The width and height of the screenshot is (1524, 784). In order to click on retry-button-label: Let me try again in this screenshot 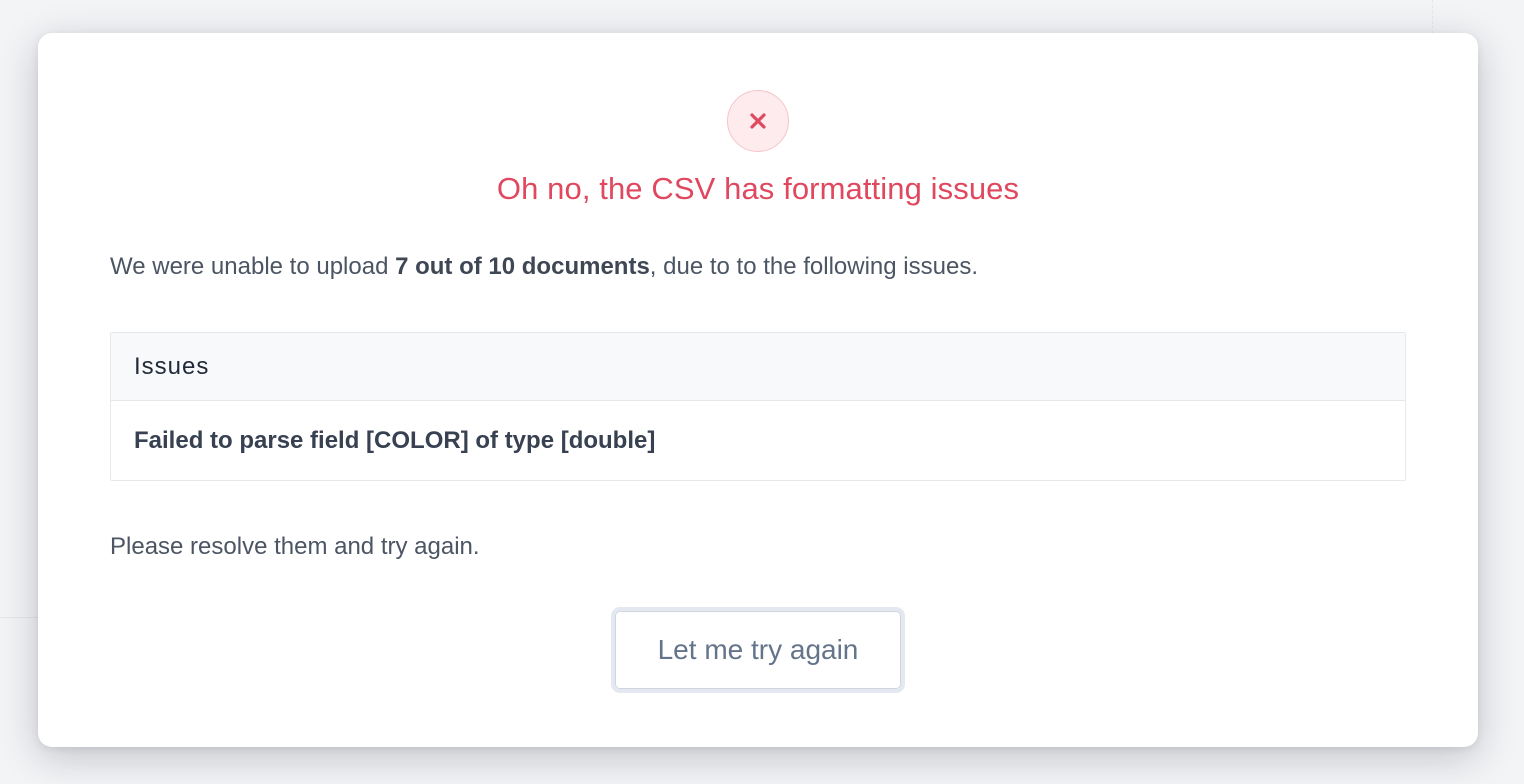, I will do `click(758, 650)`.